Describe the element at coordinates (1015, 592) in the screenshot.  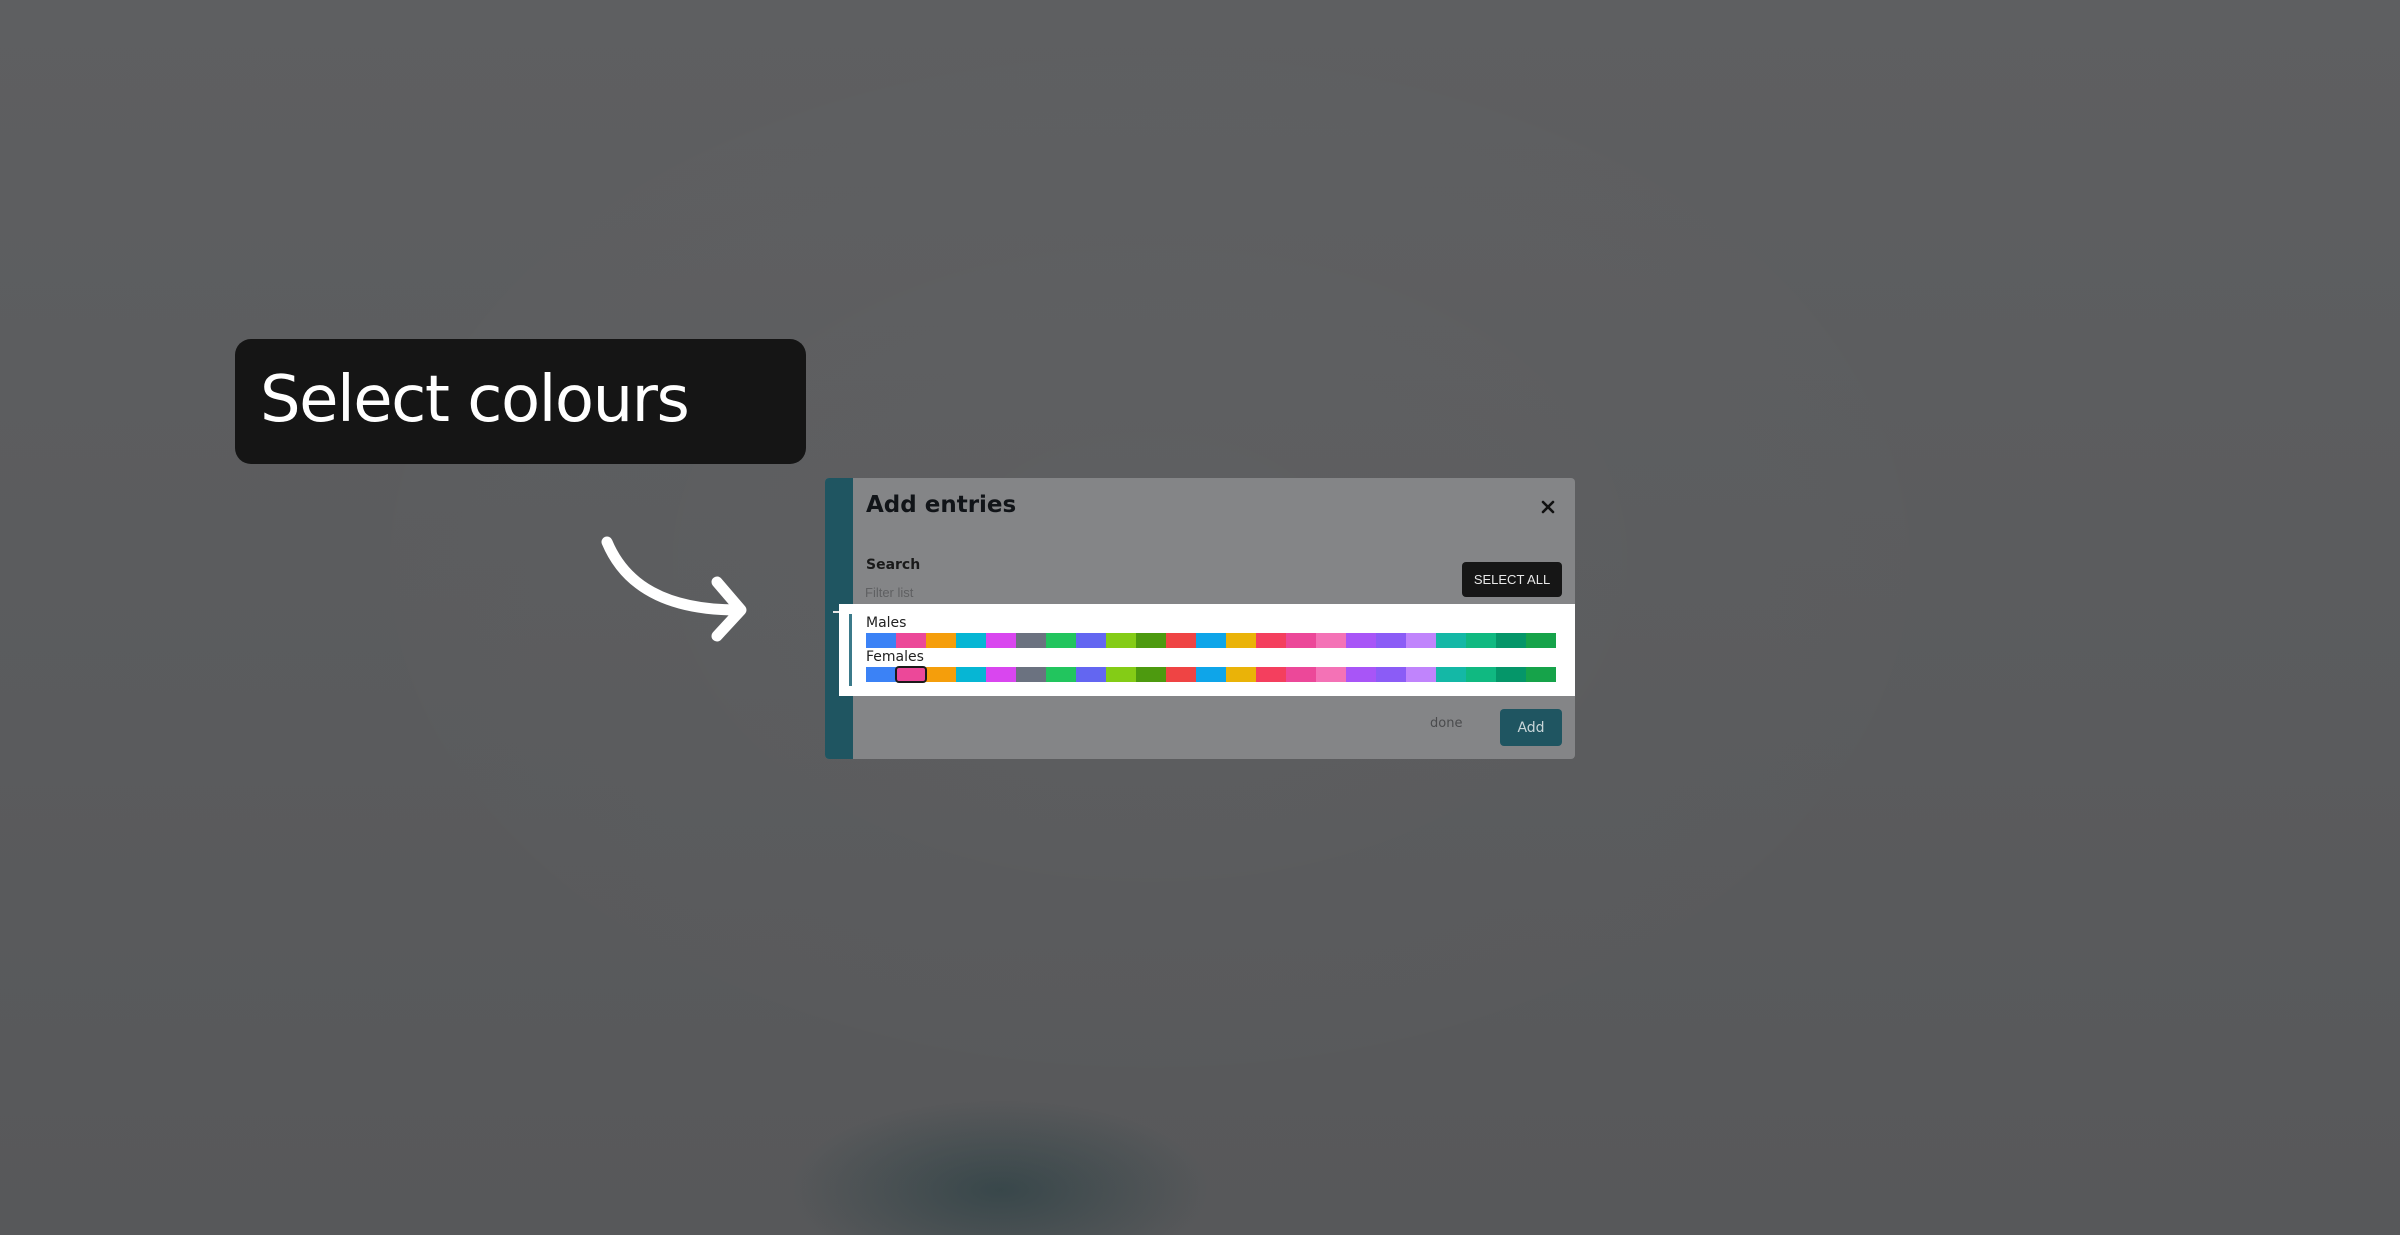
I see `search-input` at that location.